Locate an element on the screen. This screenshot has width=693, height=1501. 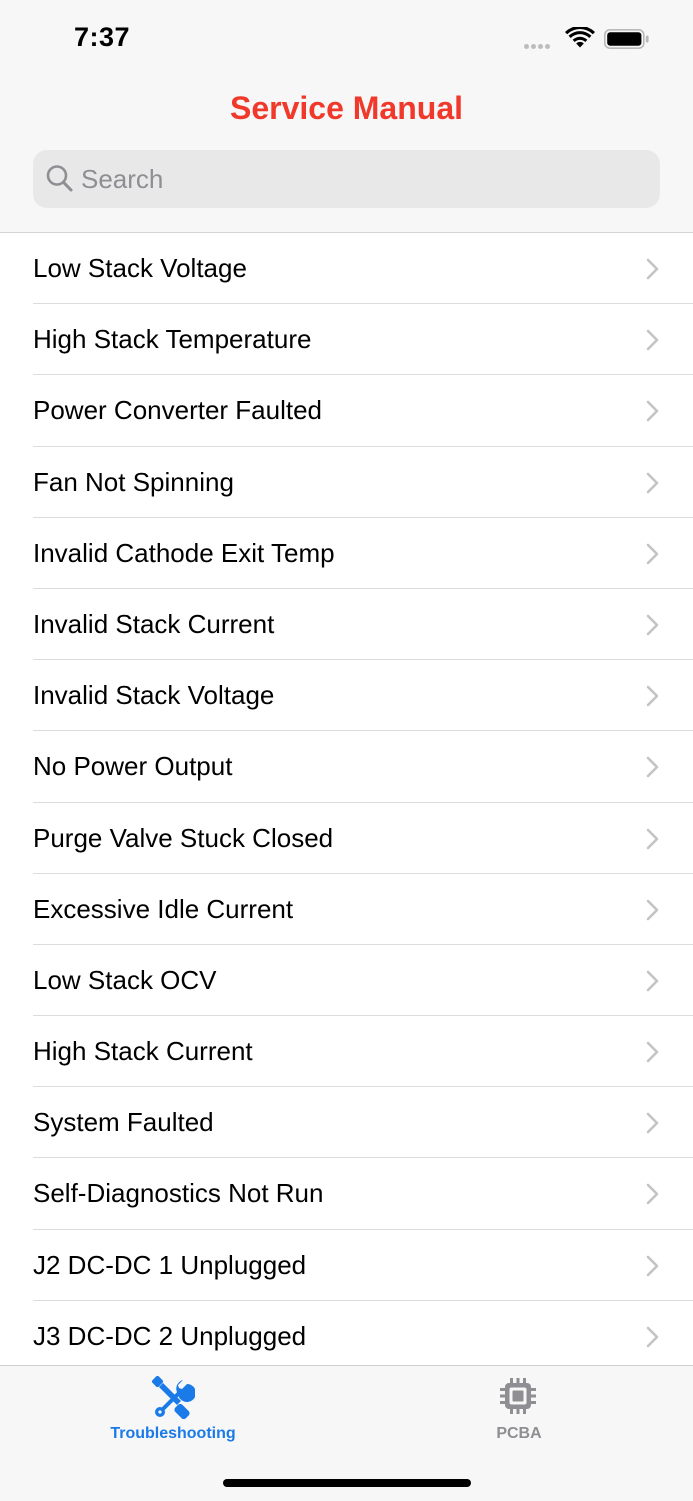
list-item-label: Low Stack OCV is located at coordinates (125, 979).